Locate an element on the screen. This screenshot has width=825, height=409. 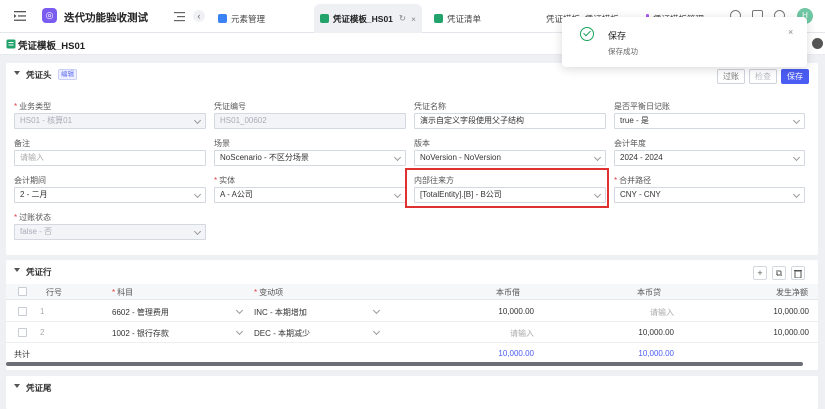
fiscal-year-select: 2024 - 2024 is located at coordinates (709, 158).